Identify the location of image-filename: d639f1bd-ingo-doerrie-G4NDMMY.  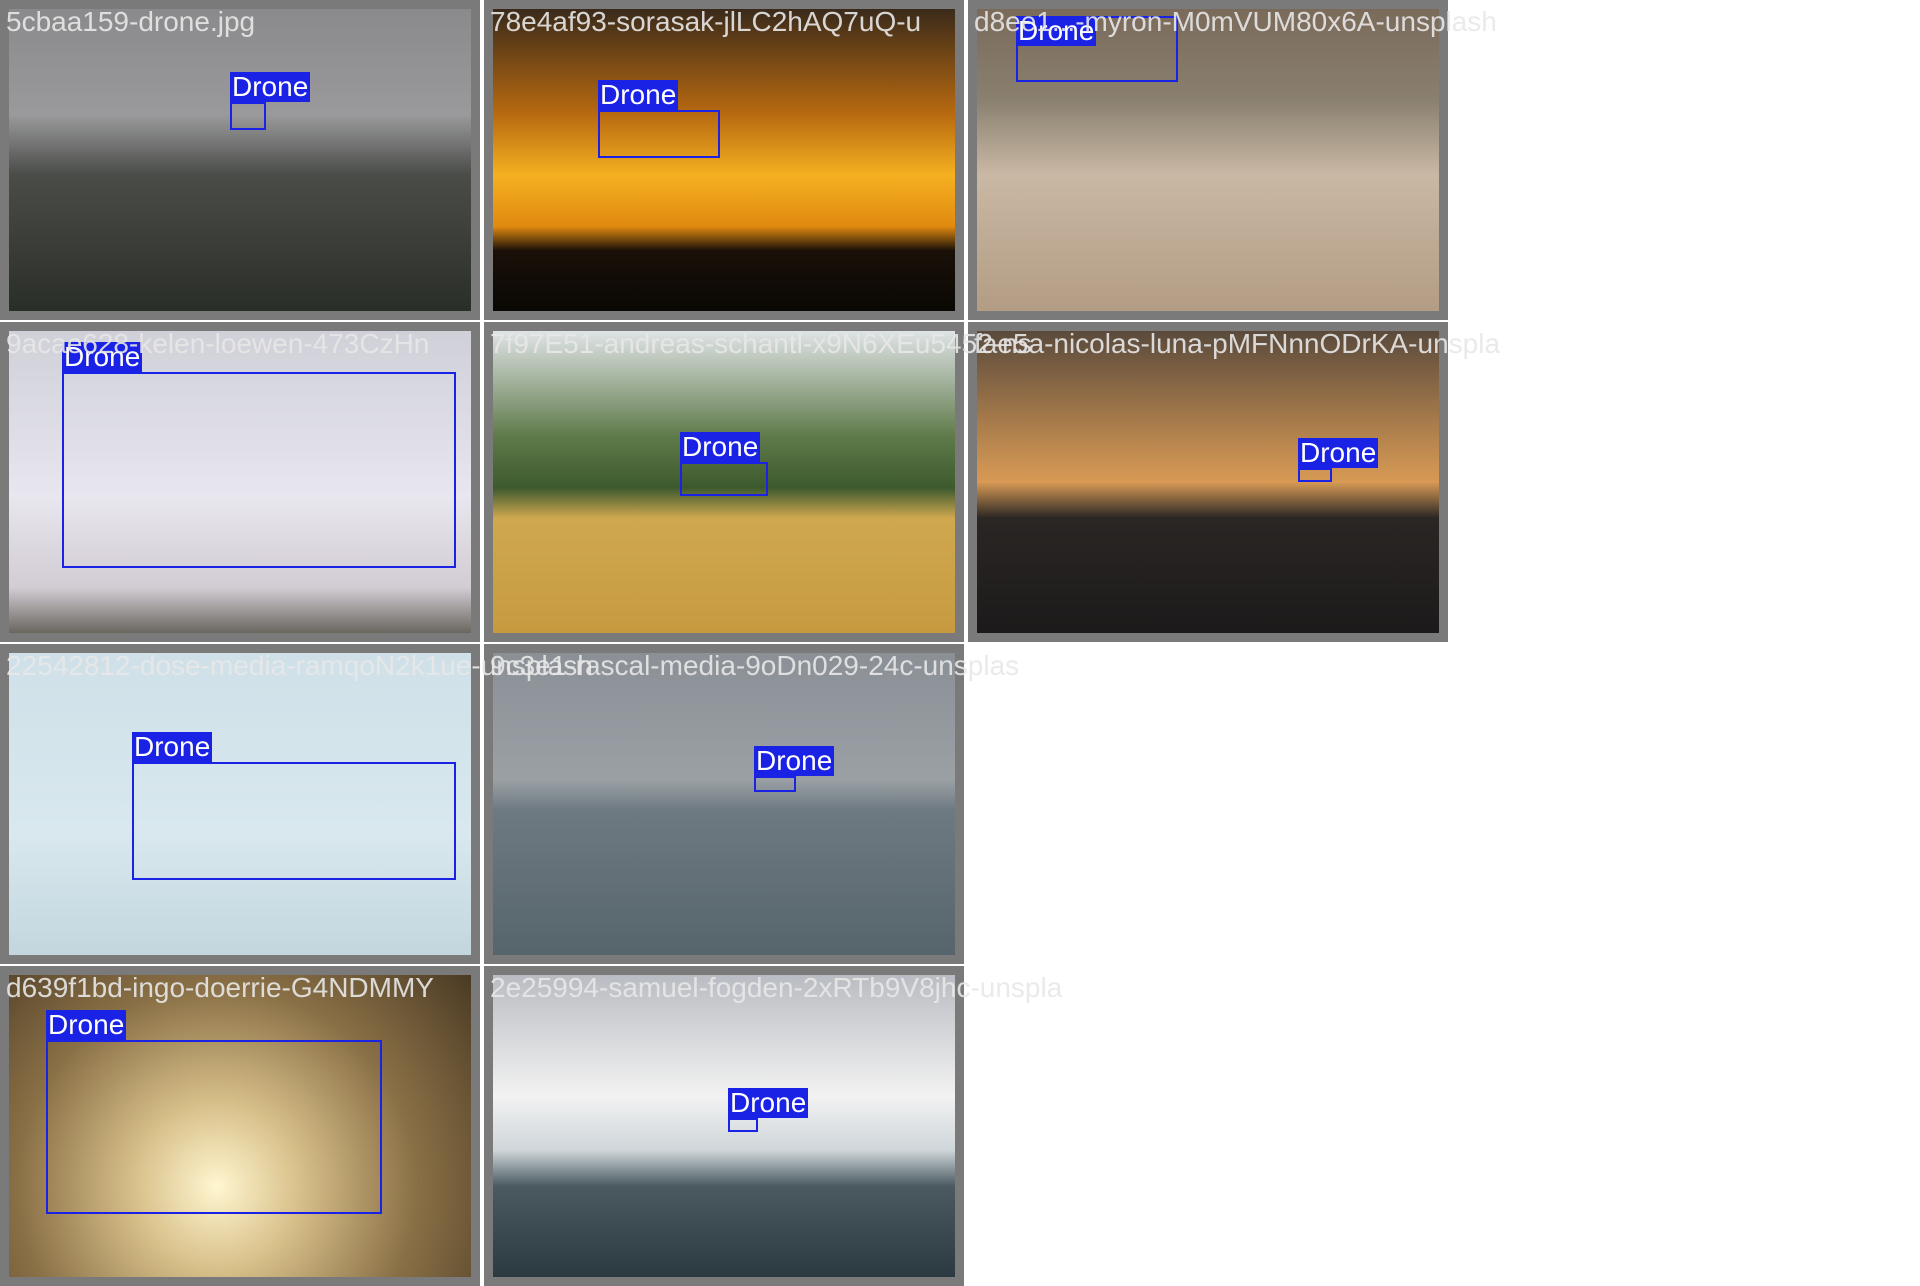
(220, 987).